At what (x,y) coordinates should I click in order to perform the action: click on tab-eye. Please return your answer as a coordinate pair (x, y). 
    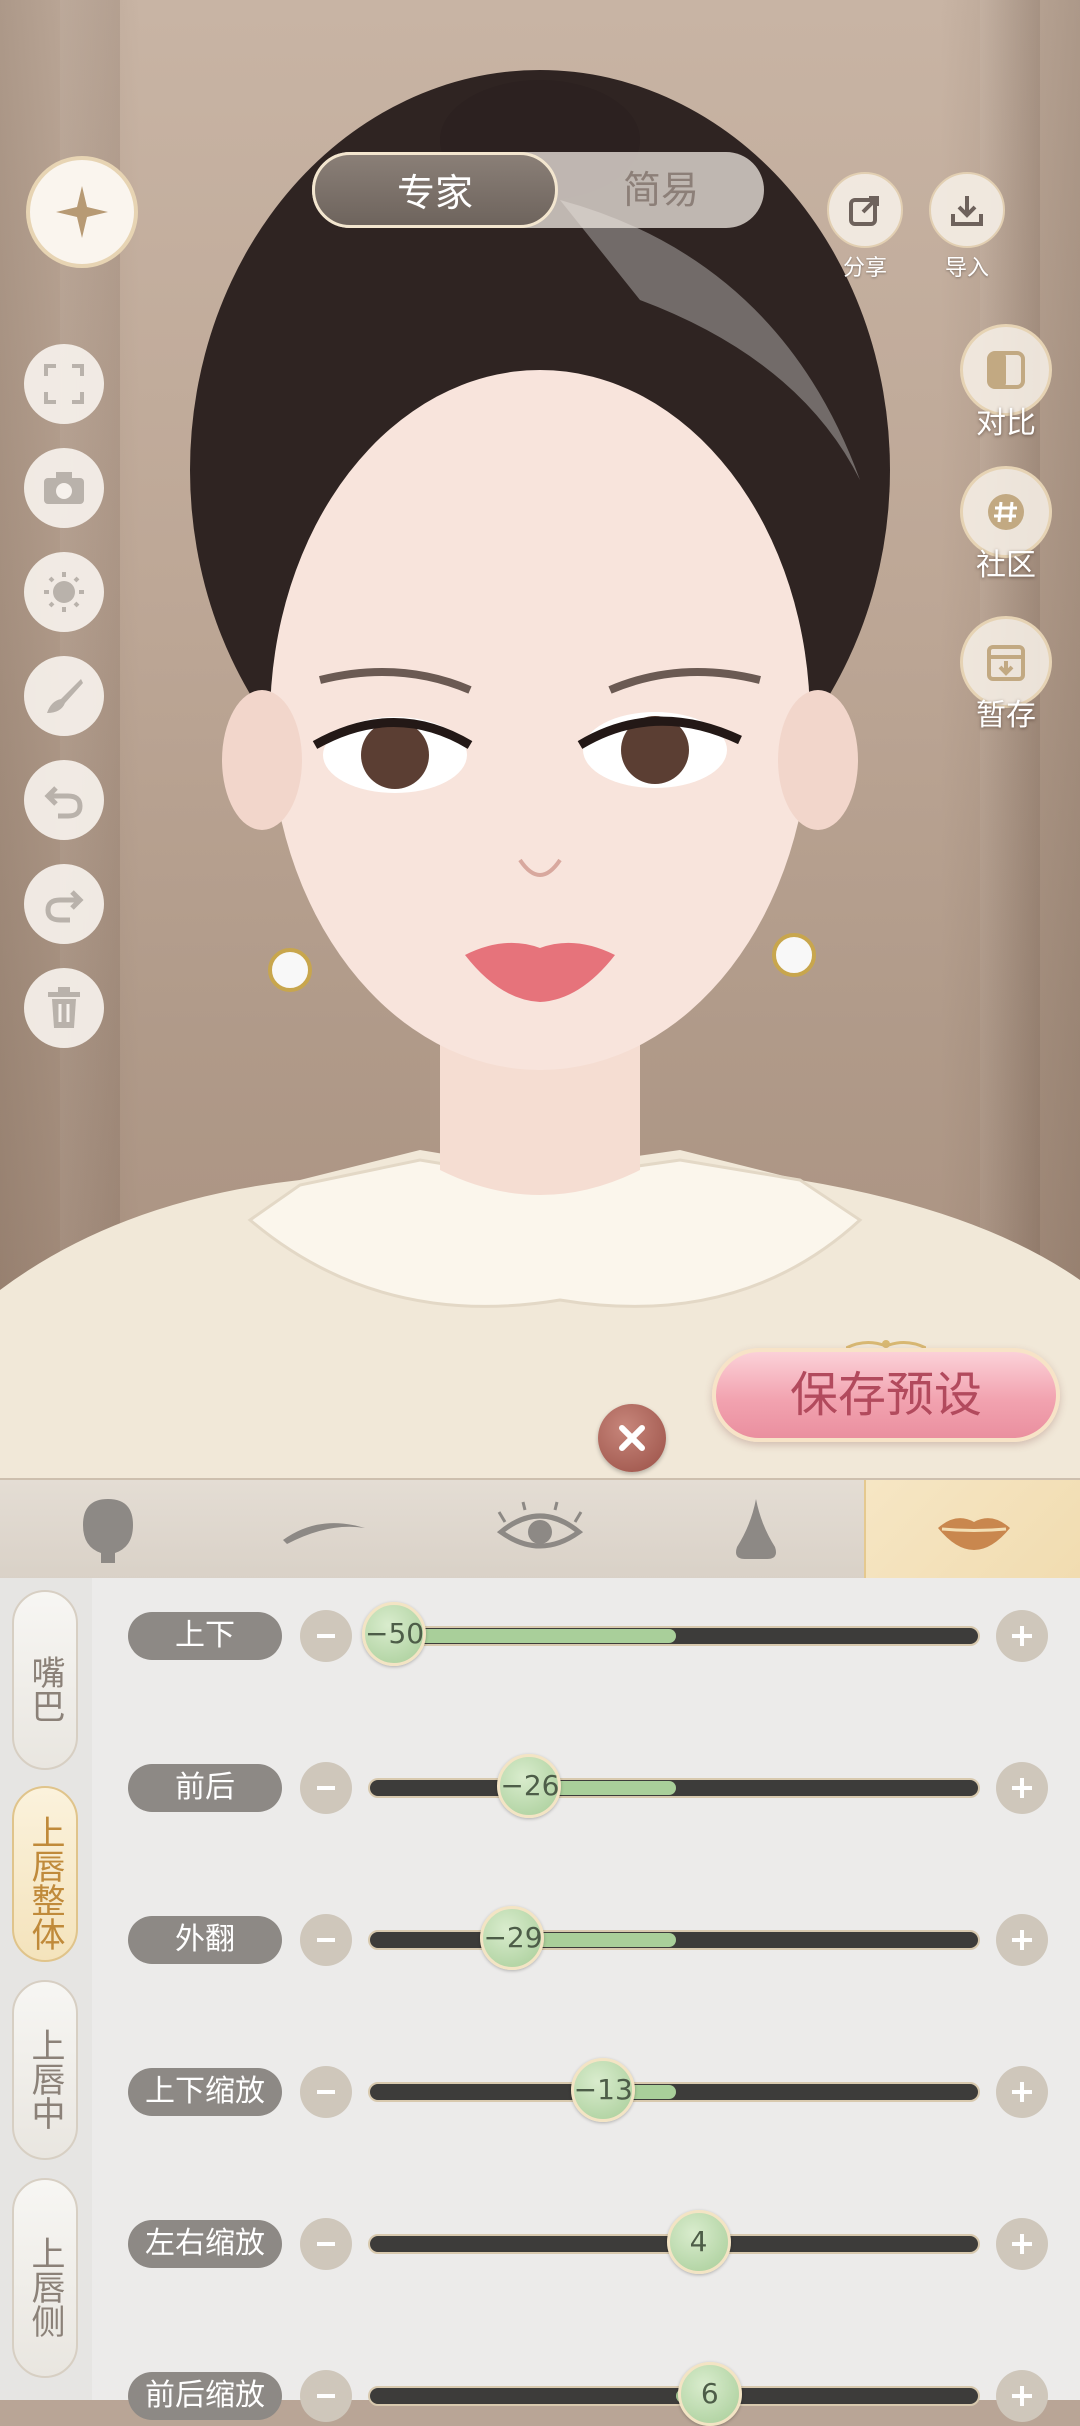
    Looking at the image, I should click on (540, 1530).